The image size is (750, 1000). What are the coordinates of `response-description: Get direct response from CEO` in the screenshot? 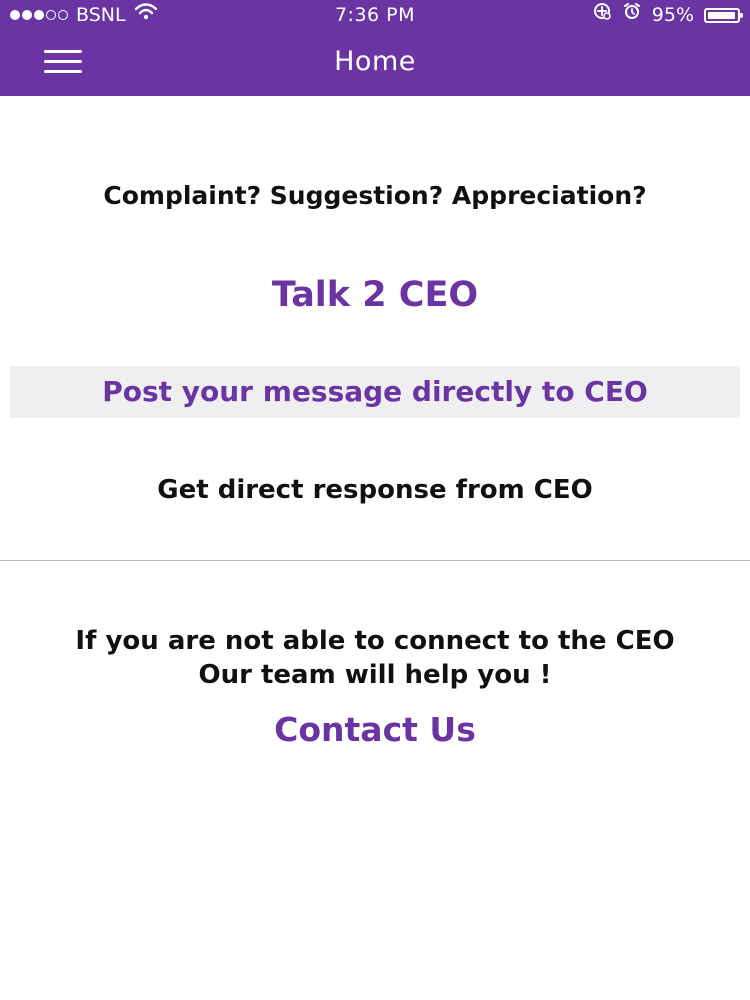 It's located at (375, 490).